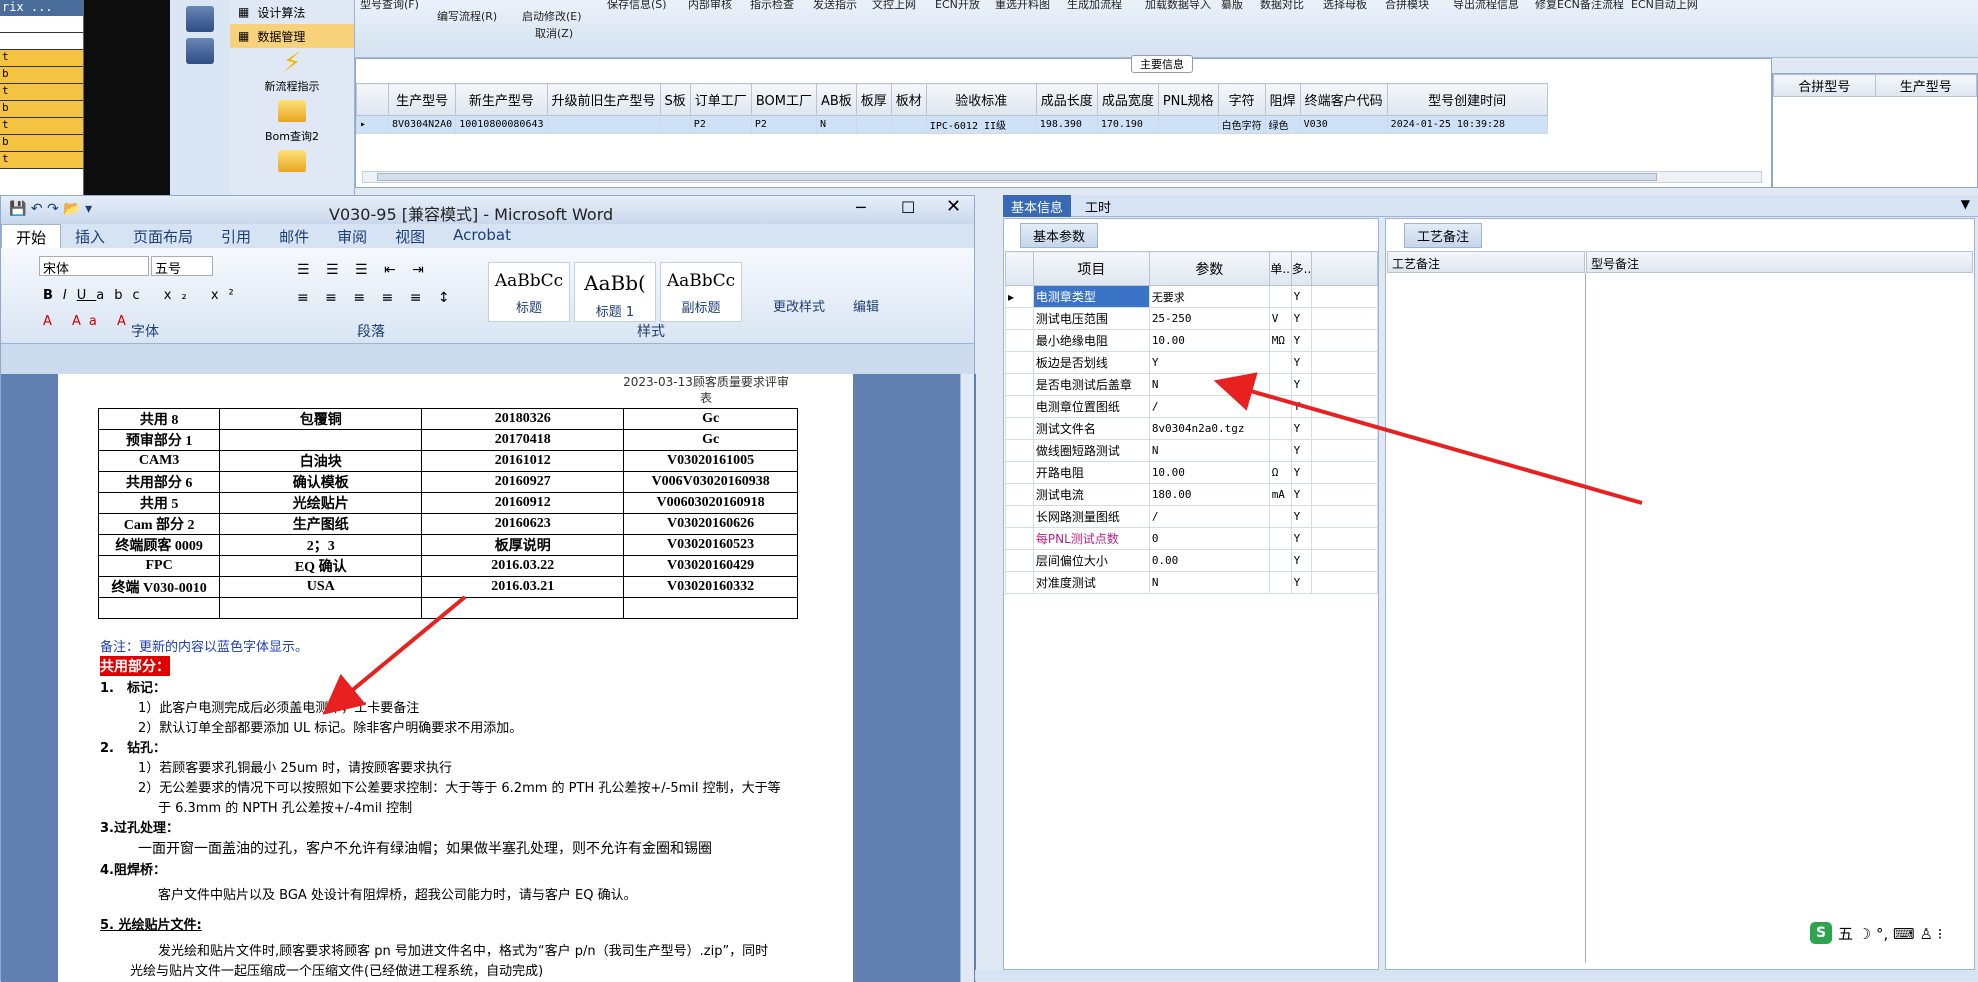  Describe the element at coordinates (1098, 206) in the screenshot. I see `tab-work-hours: 工时` at that location.